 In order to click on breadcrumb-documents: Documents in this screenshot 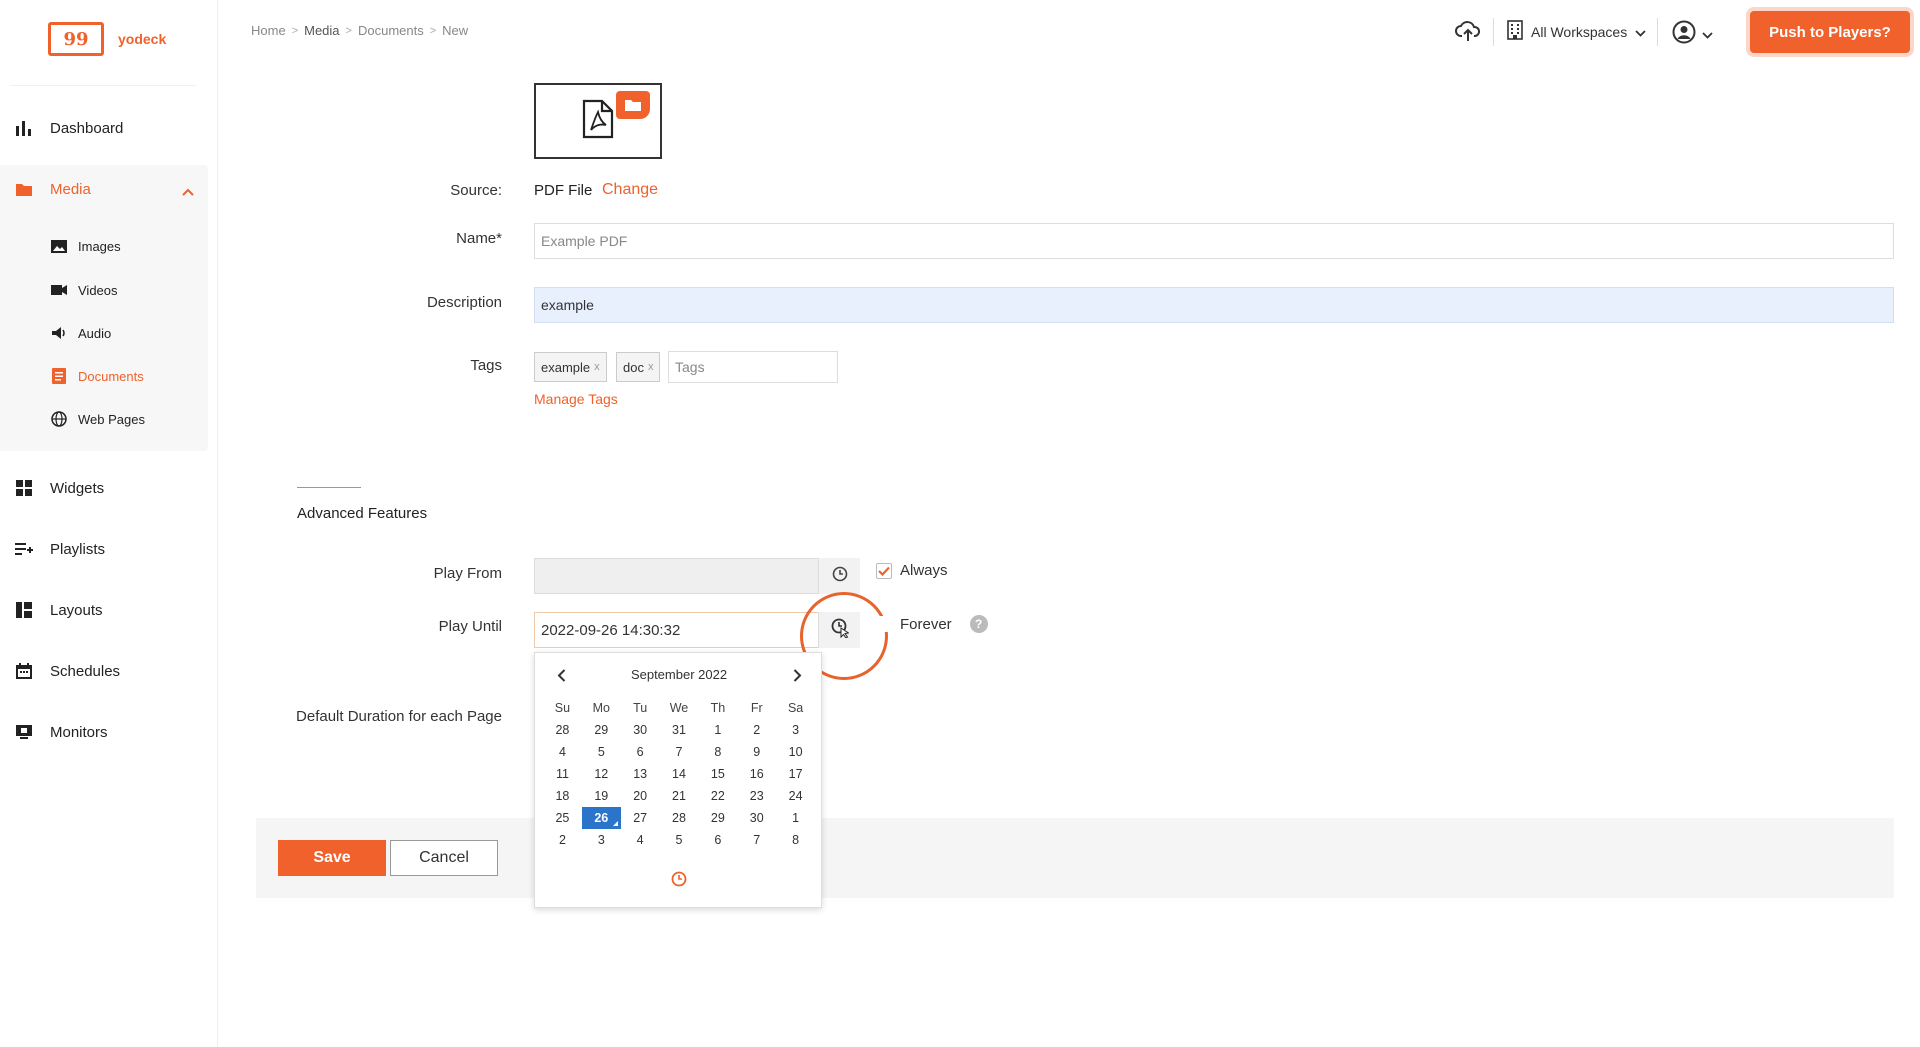, I will do `click(391, 30)`.